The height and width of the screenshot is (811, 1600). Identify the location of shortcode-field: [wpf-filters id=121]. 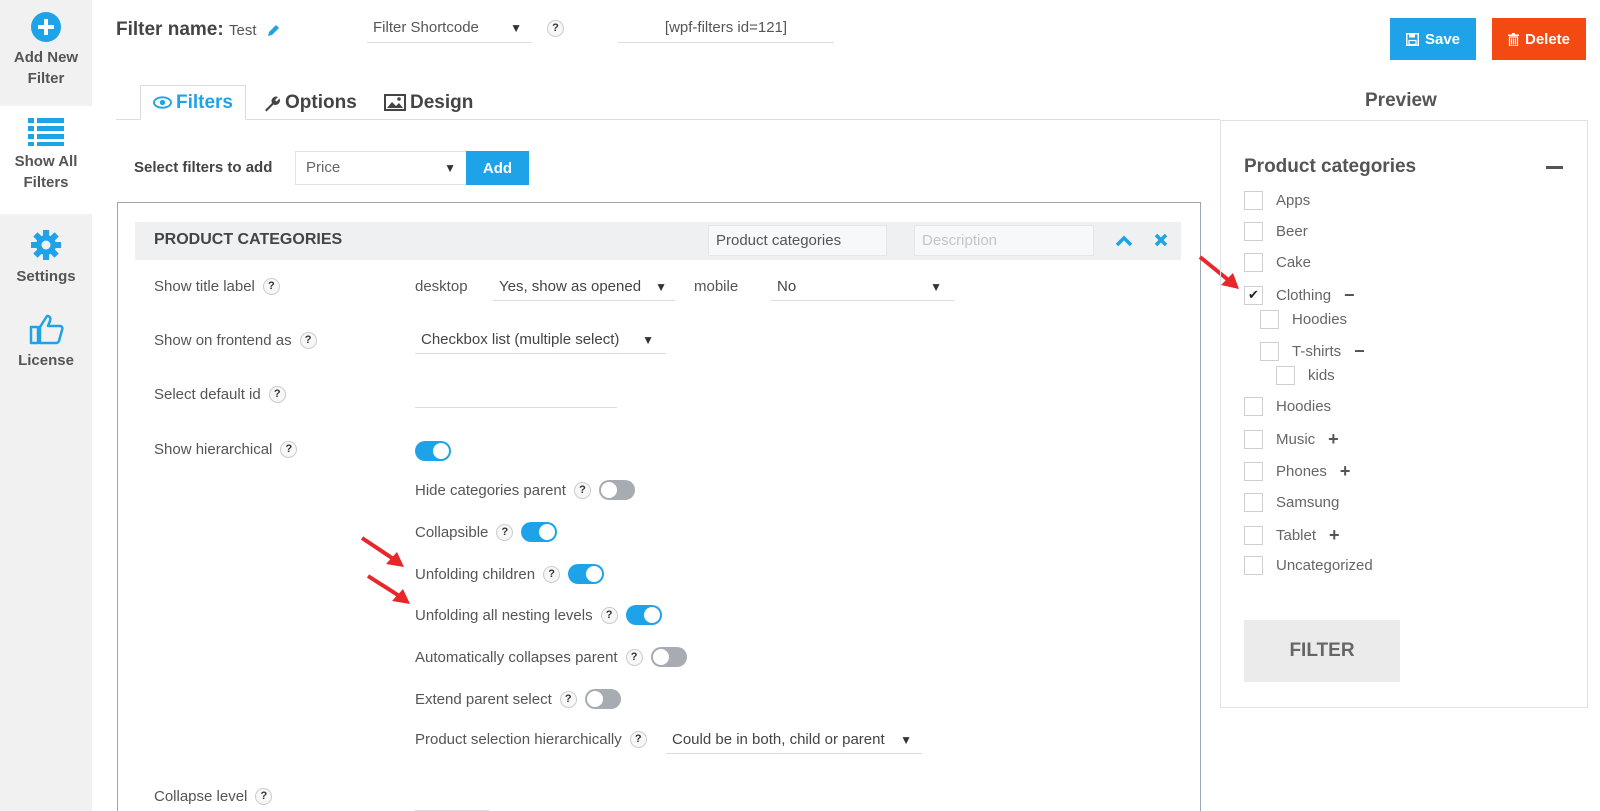
(726, 31).